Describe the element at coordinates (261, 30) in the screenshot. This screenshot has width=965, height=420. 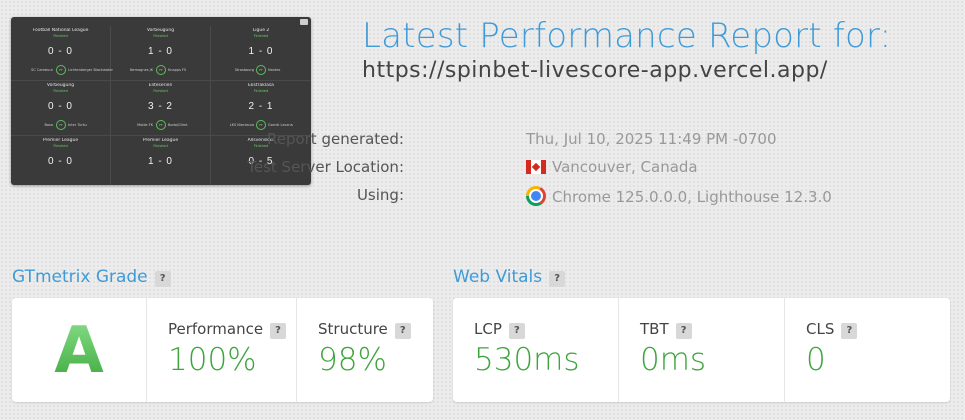
I see `match-league: Ligue 2` at that location.